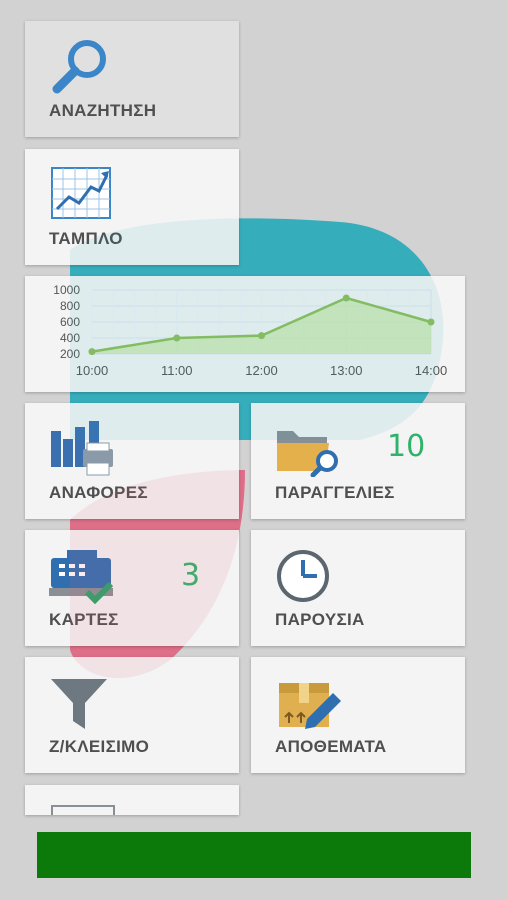 This screenshot has height=900, width=507. Describe the element at coordinates (254, 855) in the screenshot. I see `bottom-action-bar` at that location.